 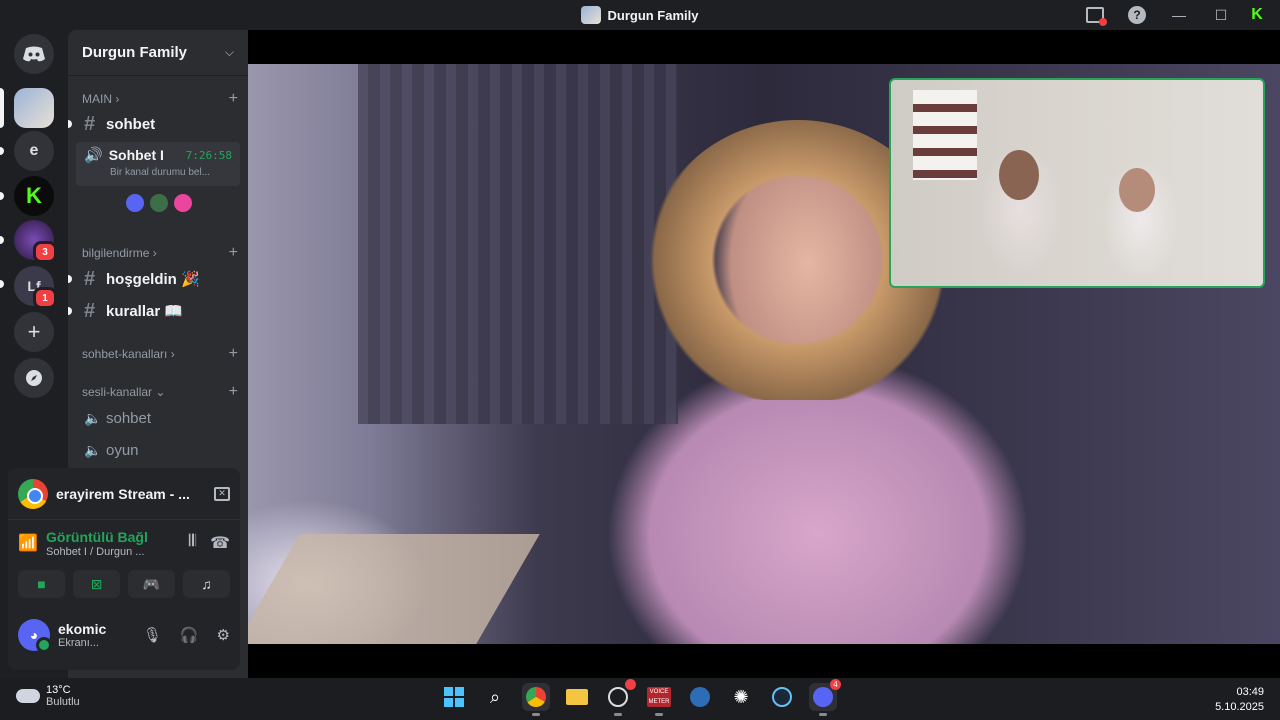 I want to click on category-label: sesli-kanallar, so click(x=117, y=392).